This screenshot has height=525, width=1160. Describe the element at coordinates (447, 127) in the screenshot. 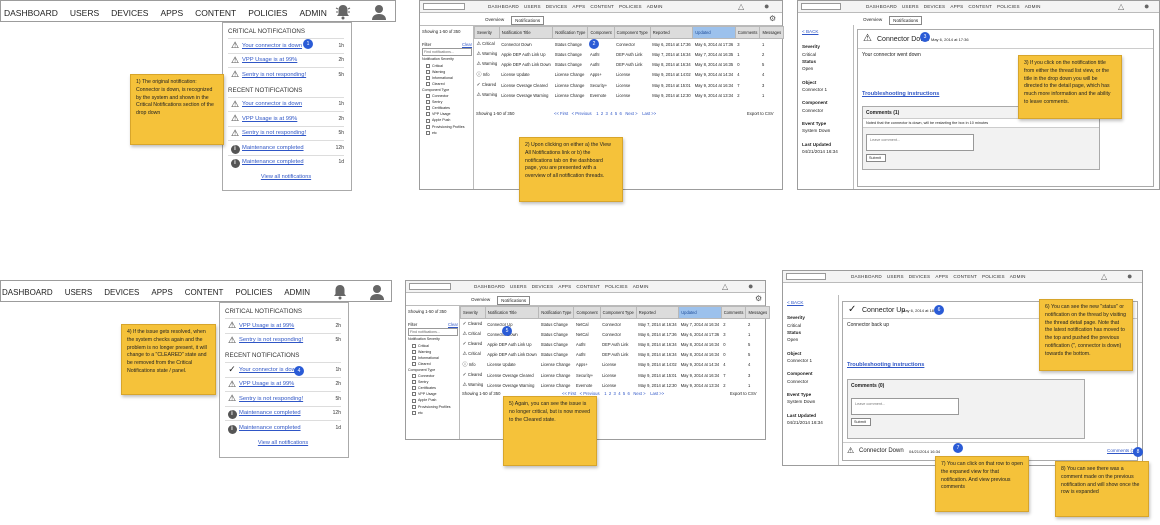

I see `component-filter-option: Provisioning Profiles` at that location.